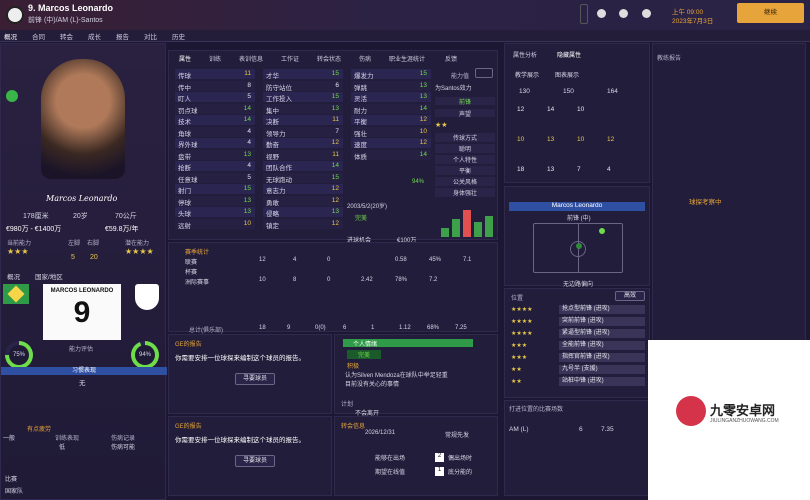 The height and width of the screenshot is (500, 810). I want to click on position-row: ★★ 九号半 (支援), so click(578, 370).